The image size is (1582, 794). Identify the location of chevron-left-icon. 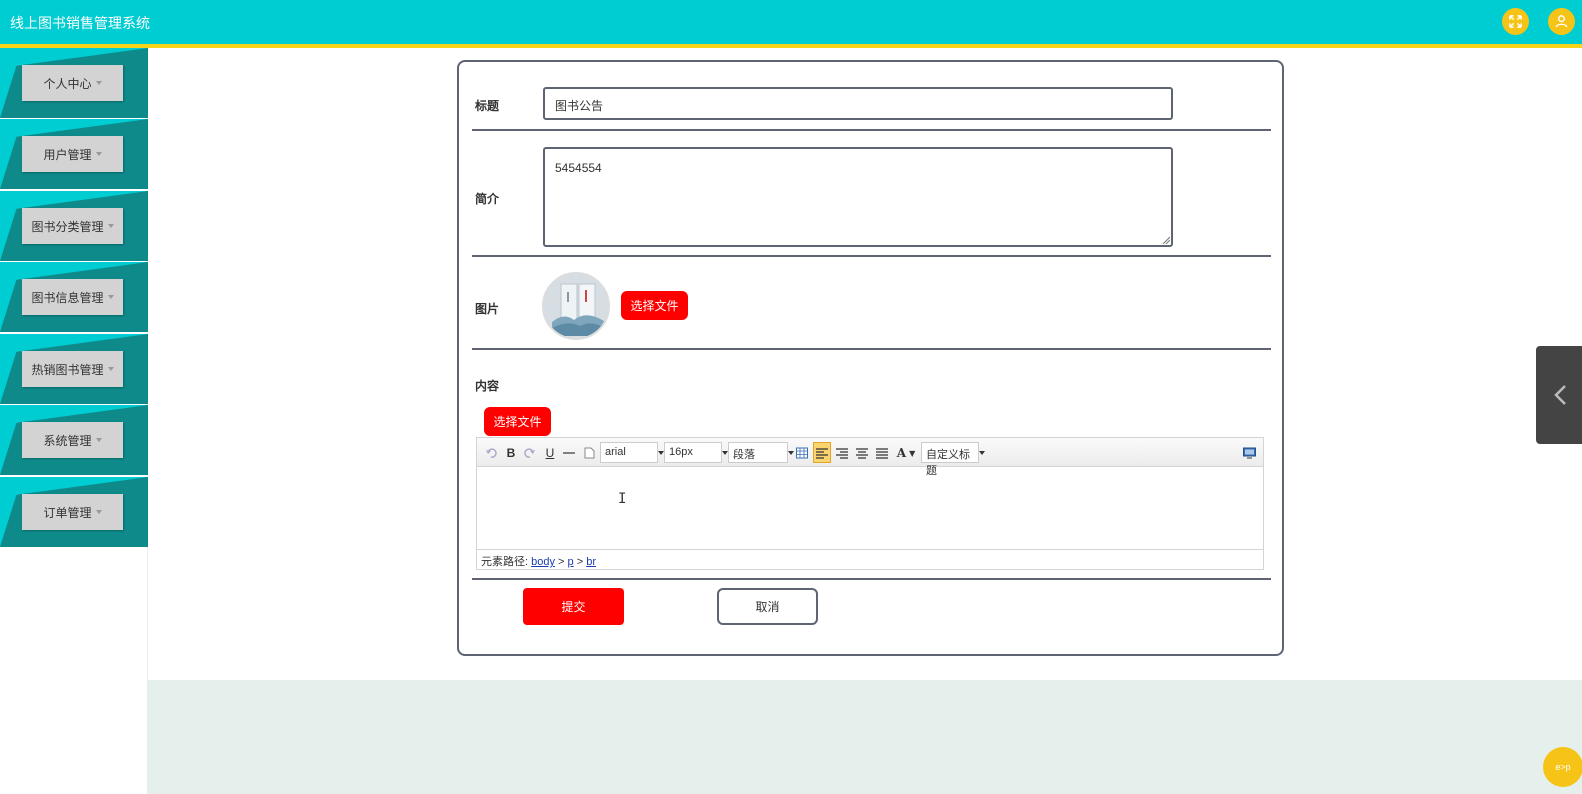
(1560, 395).